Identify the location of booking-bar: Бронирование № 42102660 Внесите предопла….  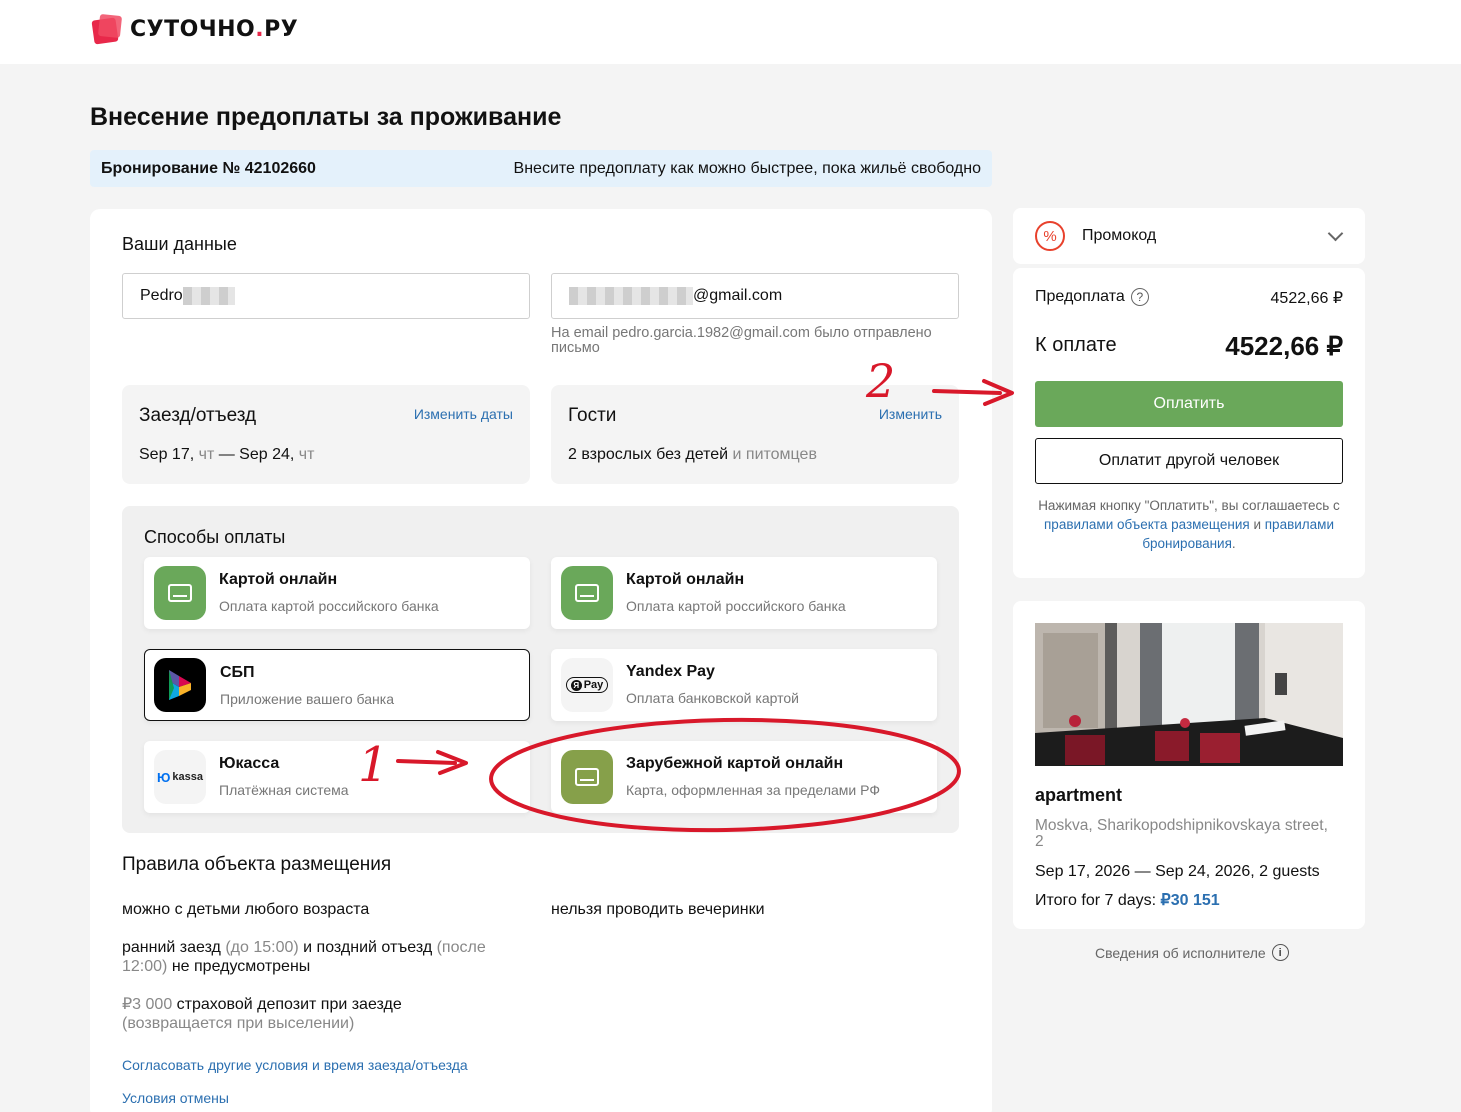
(541, 168).